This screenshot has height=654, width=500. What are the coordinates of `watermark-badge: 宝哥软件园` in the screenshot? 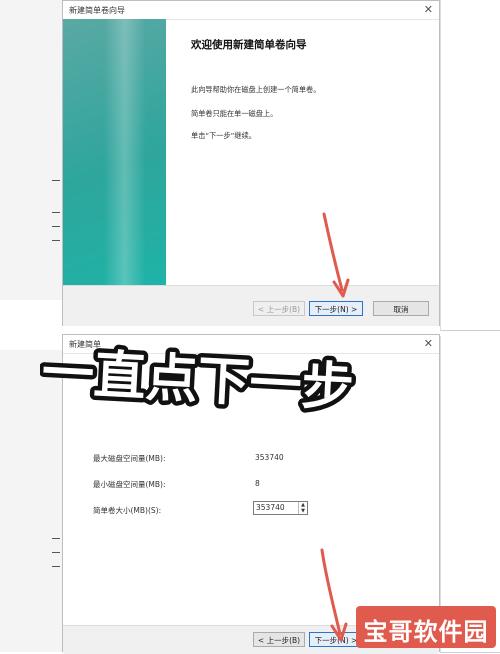 It's located at (426, 627).